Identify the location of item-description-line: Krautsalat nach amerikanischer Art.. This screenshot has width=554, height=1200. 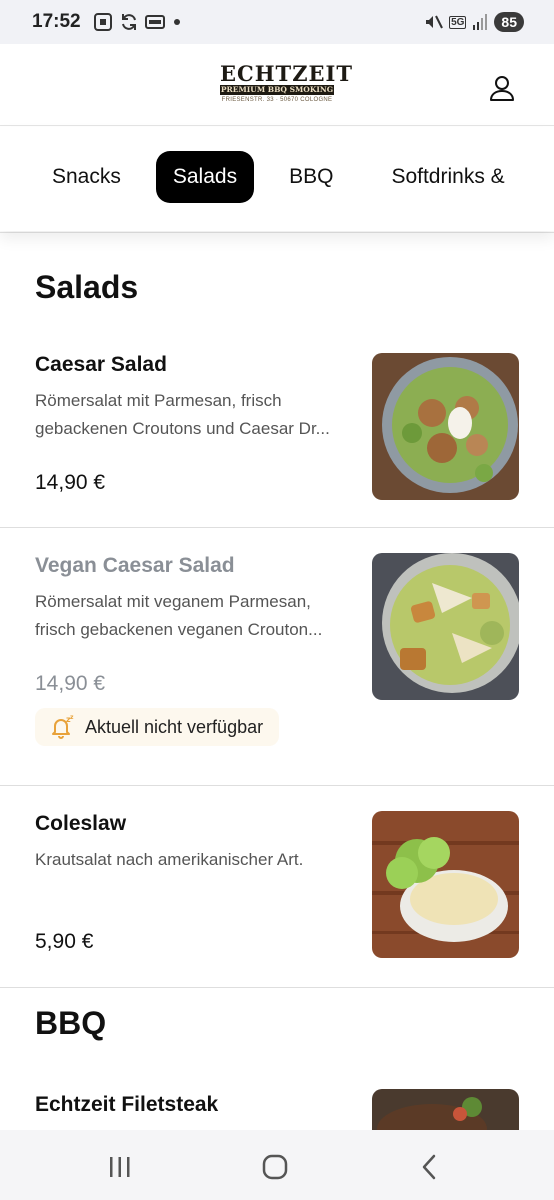
(169, 859).